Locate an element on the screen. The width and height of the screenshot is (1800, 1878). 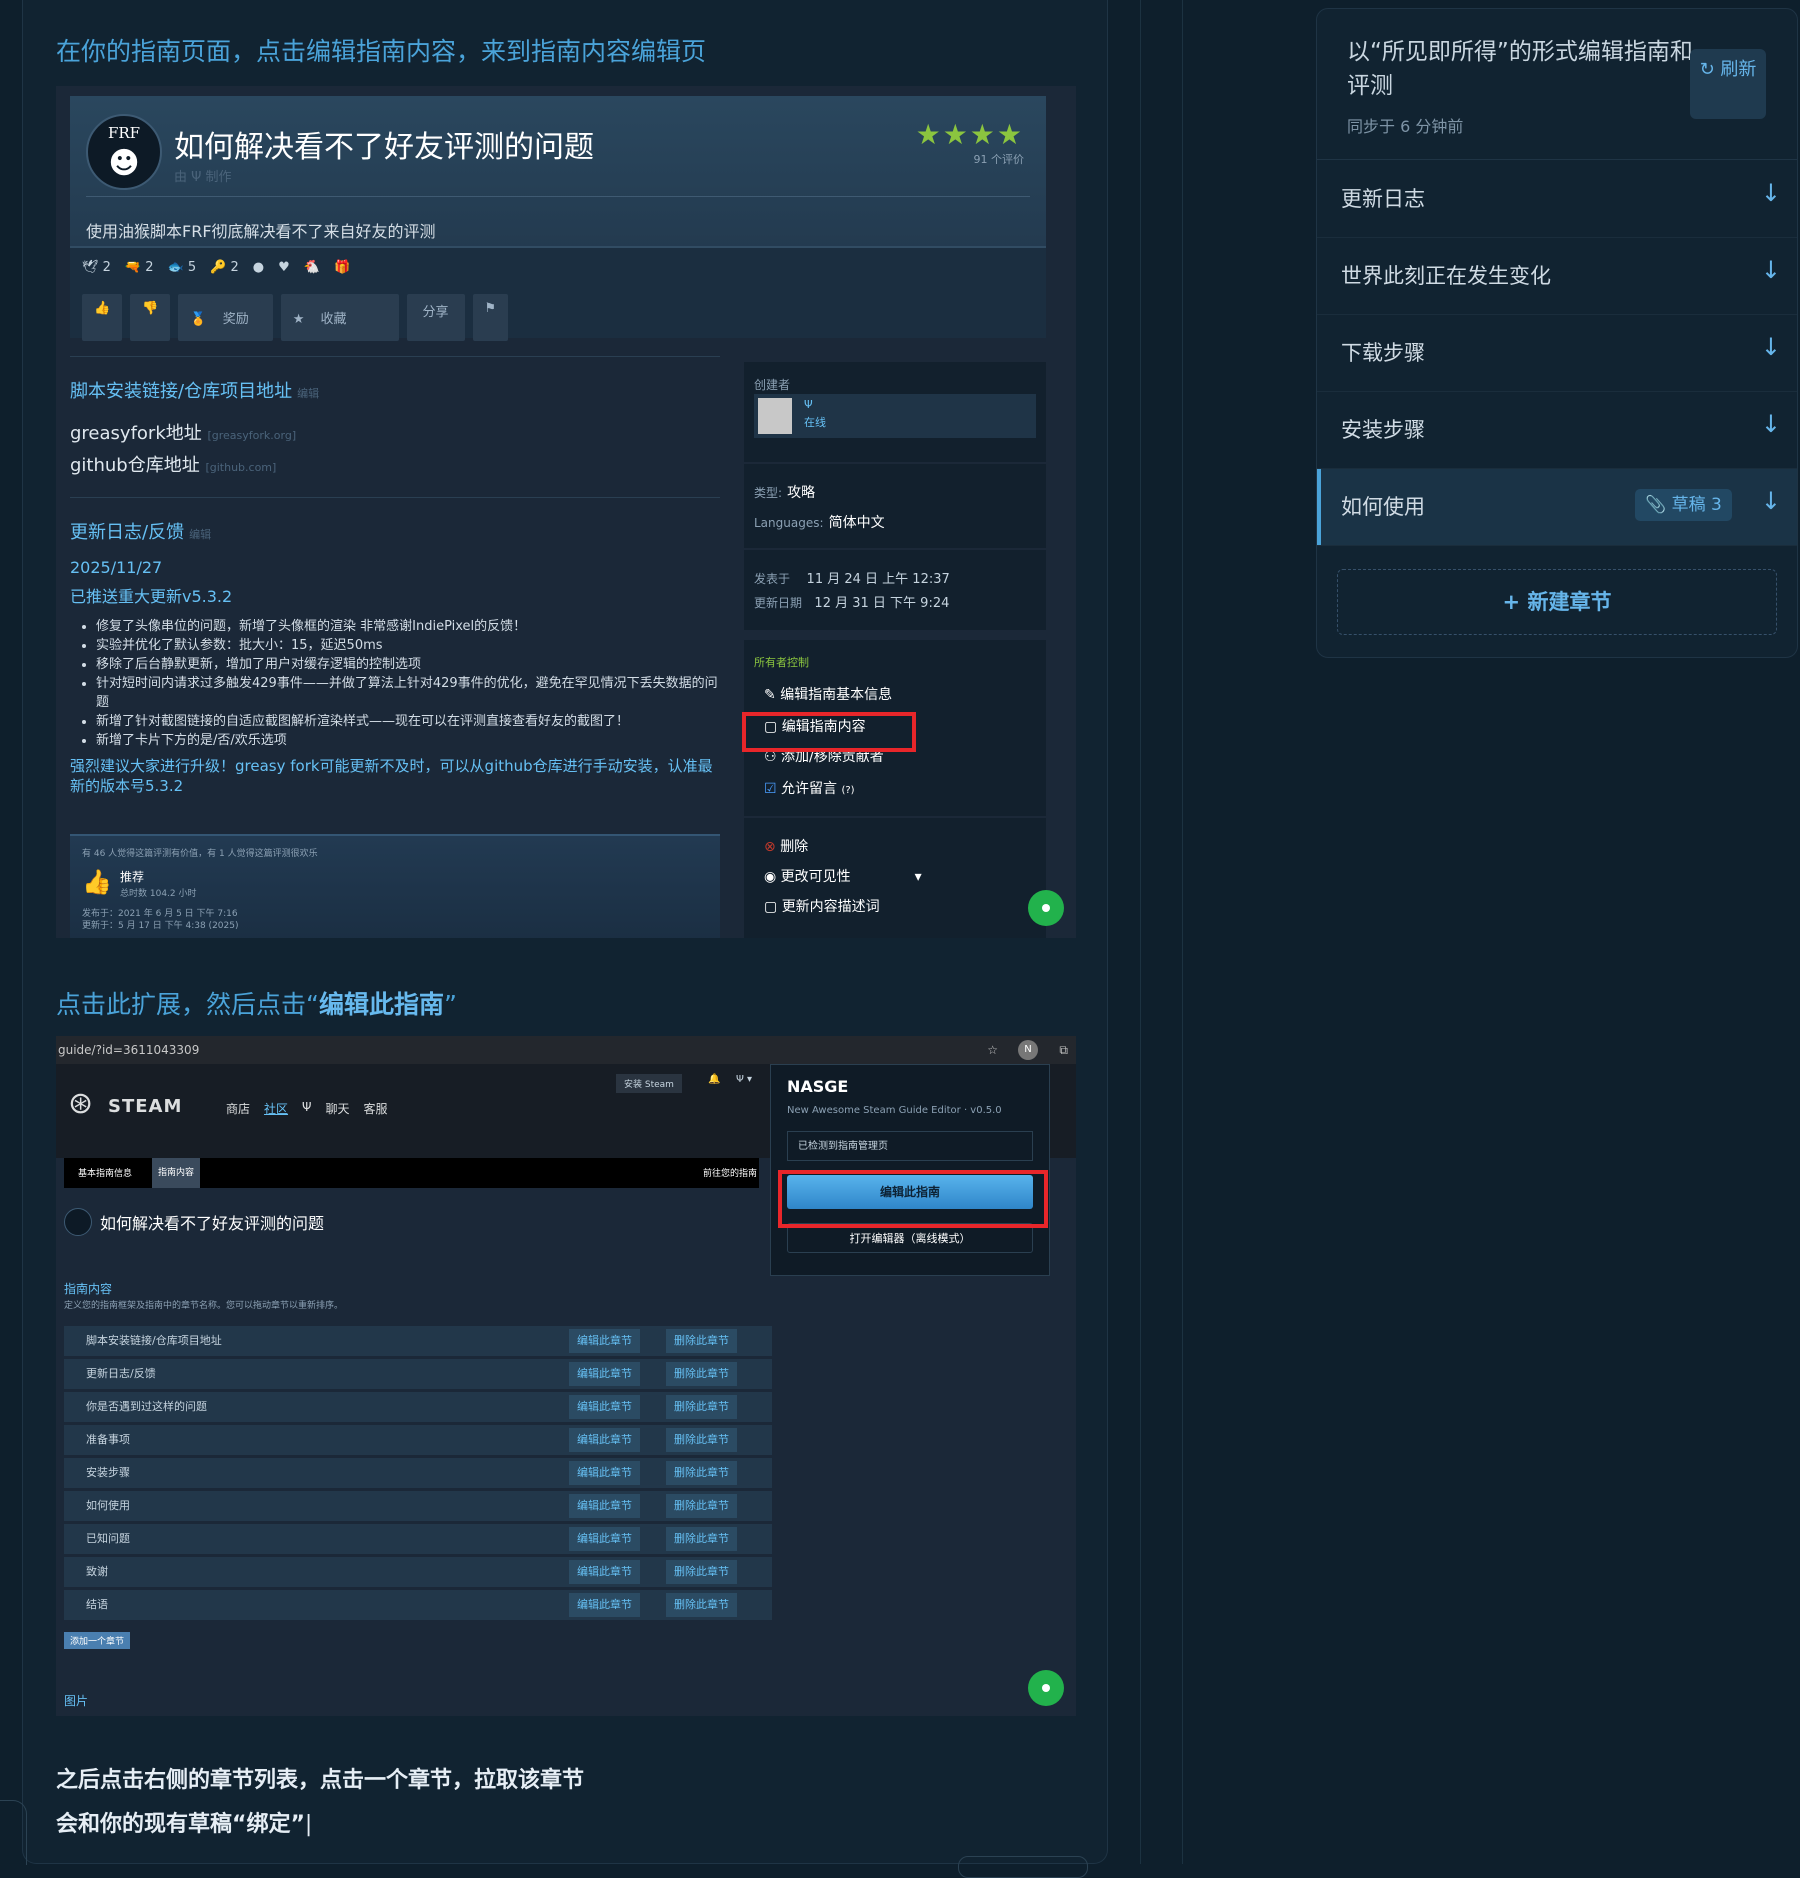
refresh-button: ↻ 刷新 is located at coordinates (1728, 84).